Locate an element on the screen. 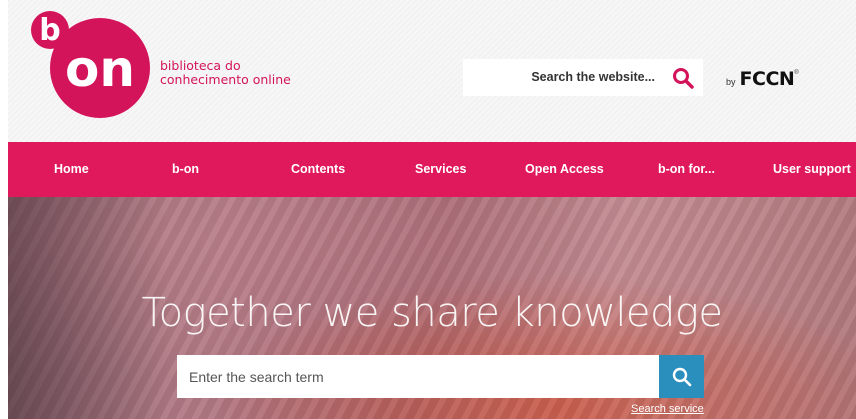  tagline: biblioteca do conhecimento online is located at coordinates (225, 73).